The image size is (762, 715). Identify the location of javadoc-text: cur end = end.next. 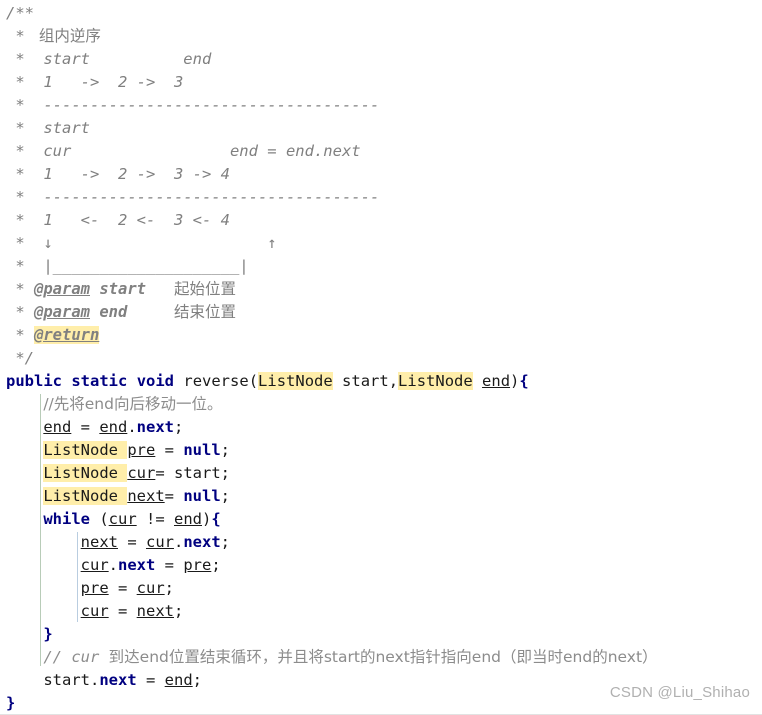
(197, 151).